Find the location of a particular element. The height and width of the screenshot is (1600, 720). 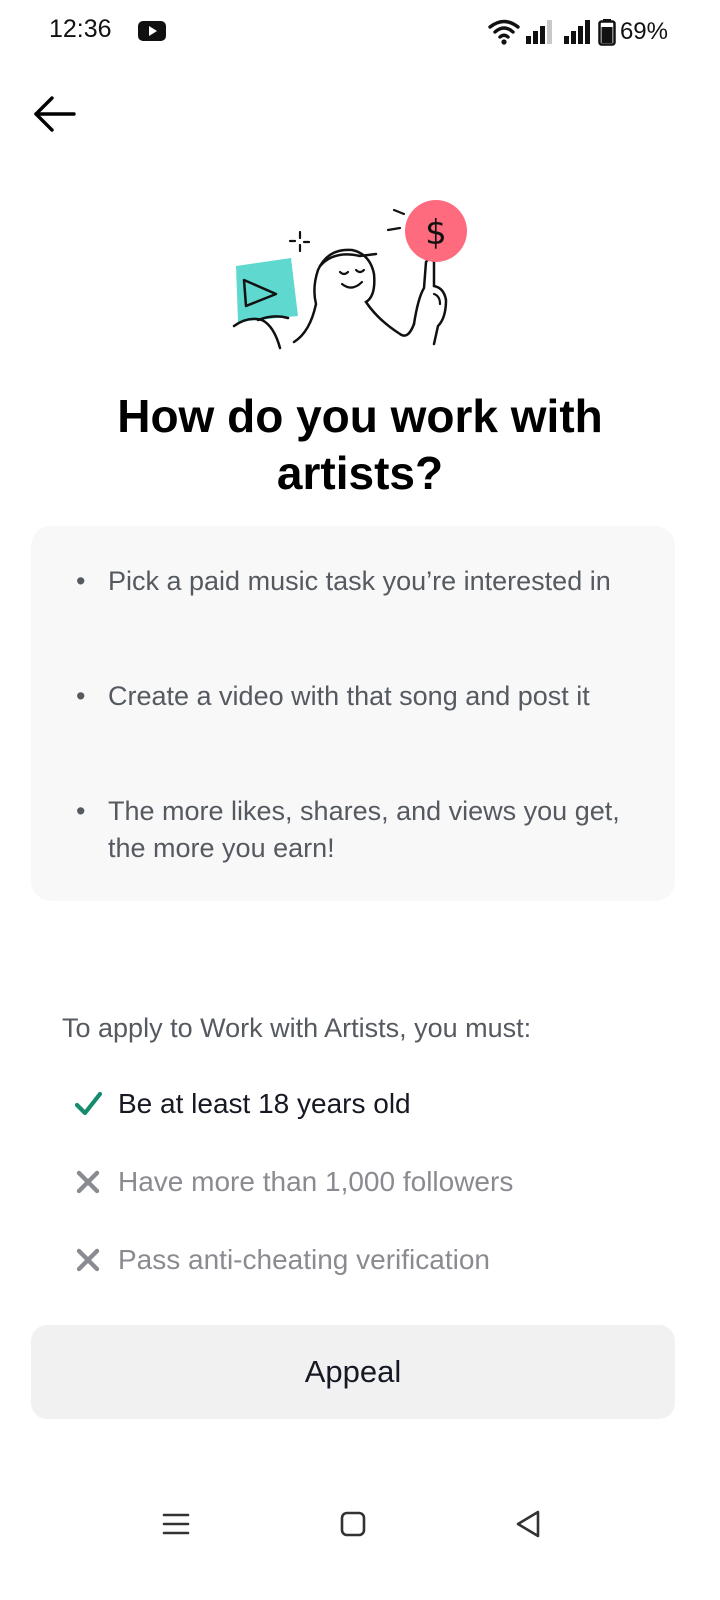

work-with-artists-illustration: $ is located at coordinates (353, 274).